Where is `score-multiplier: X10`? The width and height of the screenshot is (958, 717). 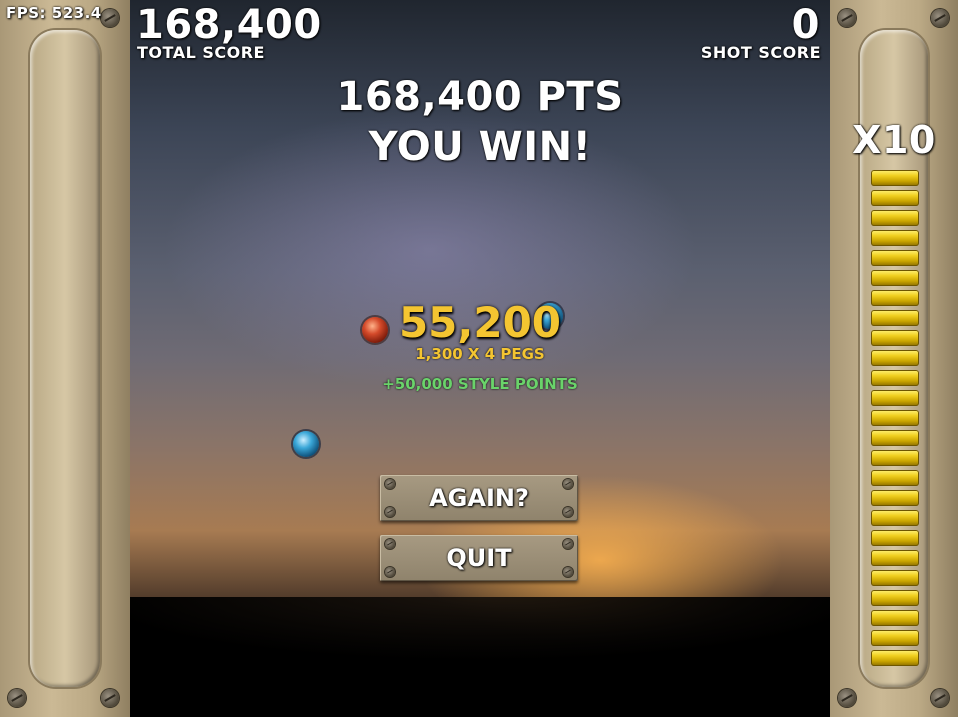 score-multiplier: X10 is located at coordinates (894, 140).